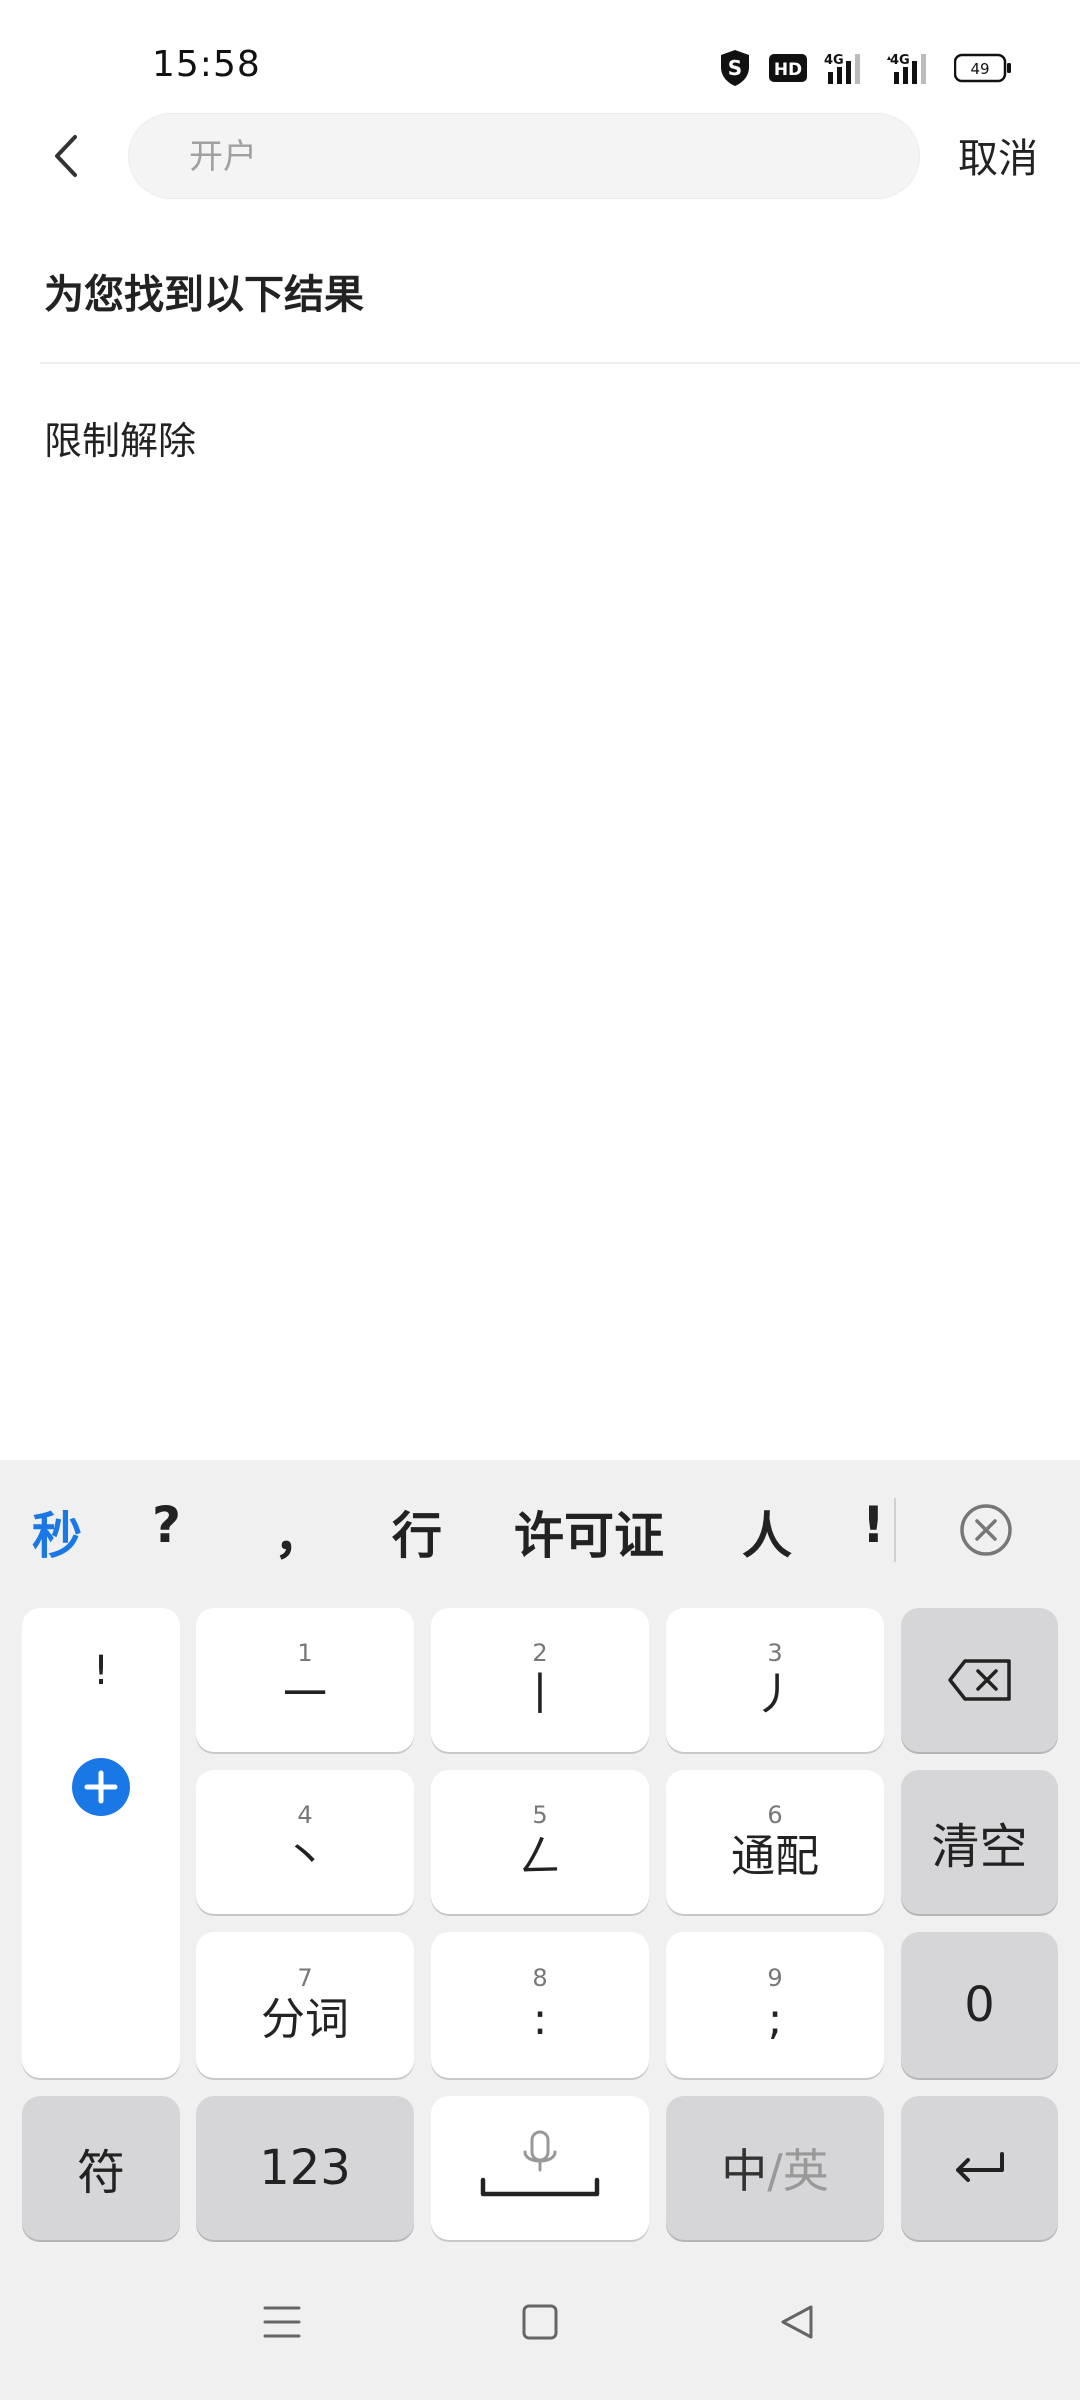  What do you see at coordinates (166, 1525) in the screenshot?
I see `candidate-item: ?` at bounding box center [166, 1525].